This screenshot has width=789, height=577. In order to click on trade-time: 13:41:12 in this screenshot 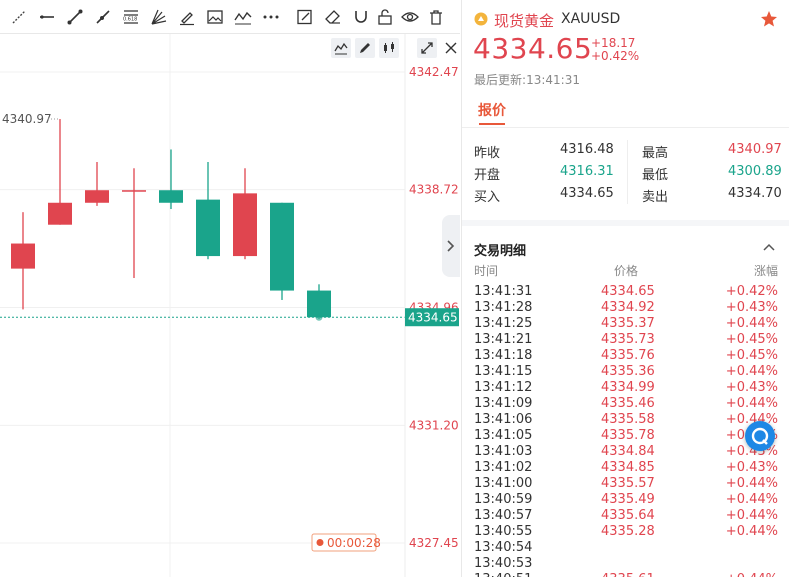, I will do `click(503, 387)`.